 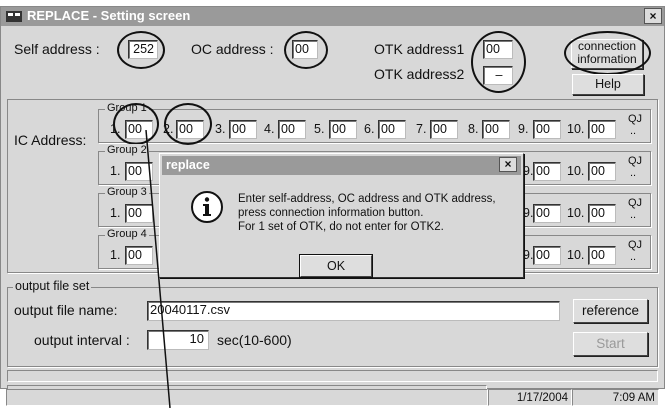 What do you see at coordinates (341, 227) in the screenshot?
I see `dialog-message-line-3: For 1 set of OTK, do not enter for OTK2.` at bounding box center [341, 227].